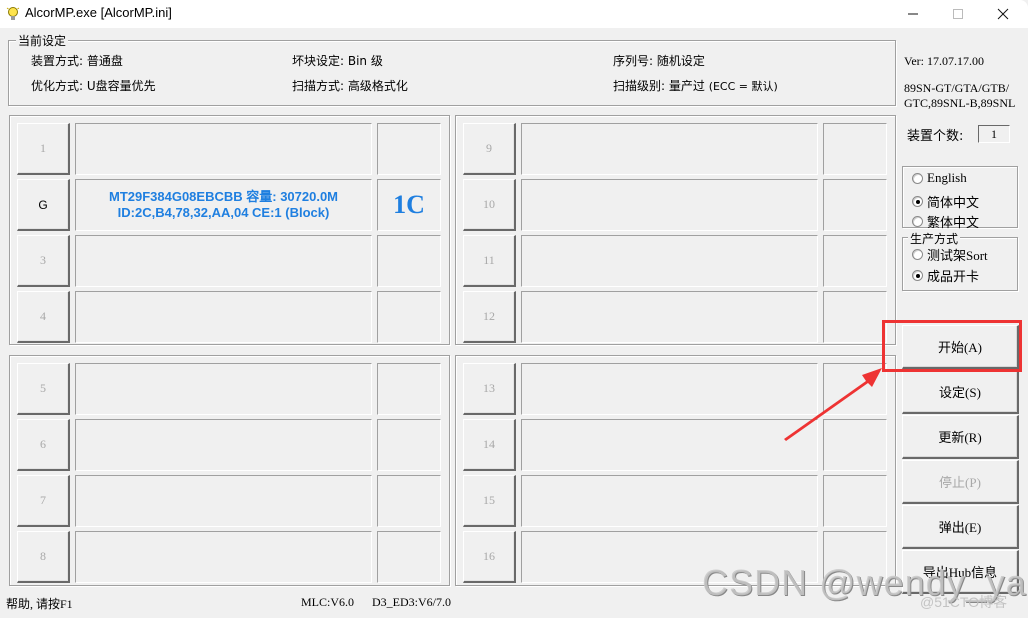 This screenshot has width=1028, height=618. What do you see at coordinates (994, 134) in the screenshot?
I see `device-count-field: 1` at bounding box center [994, 134].